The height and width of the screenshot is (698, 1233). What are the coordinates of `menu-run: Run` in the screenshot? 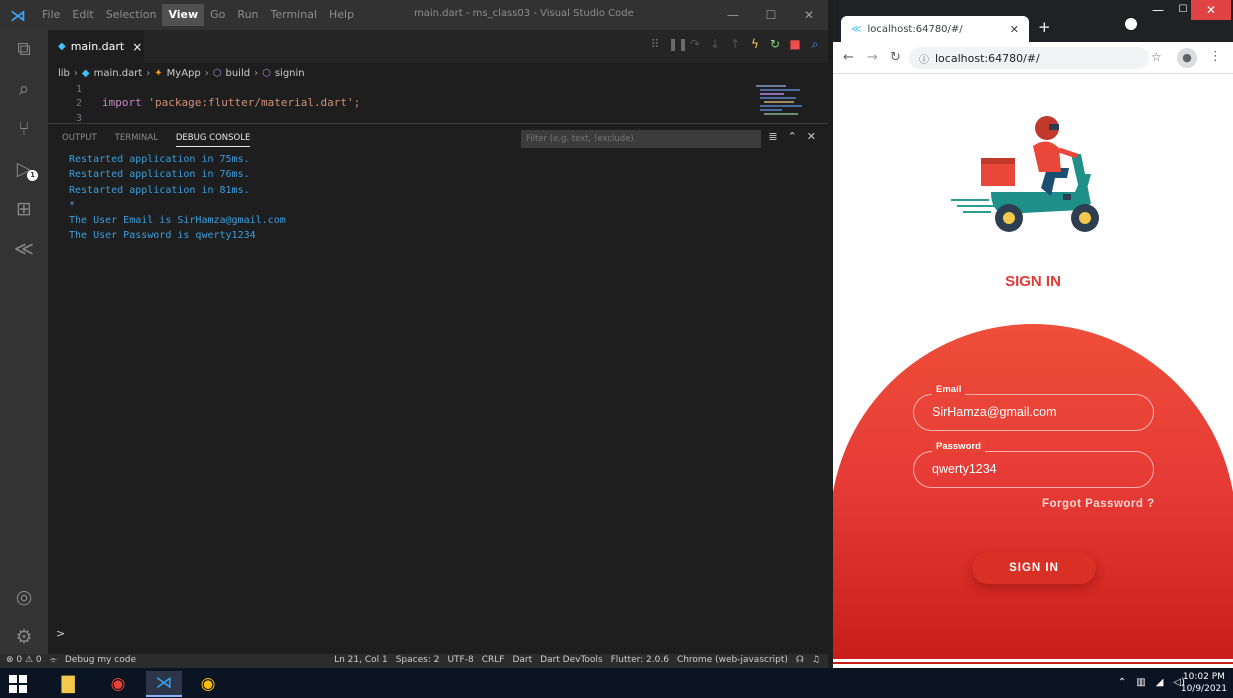 It's located at (247, 15).